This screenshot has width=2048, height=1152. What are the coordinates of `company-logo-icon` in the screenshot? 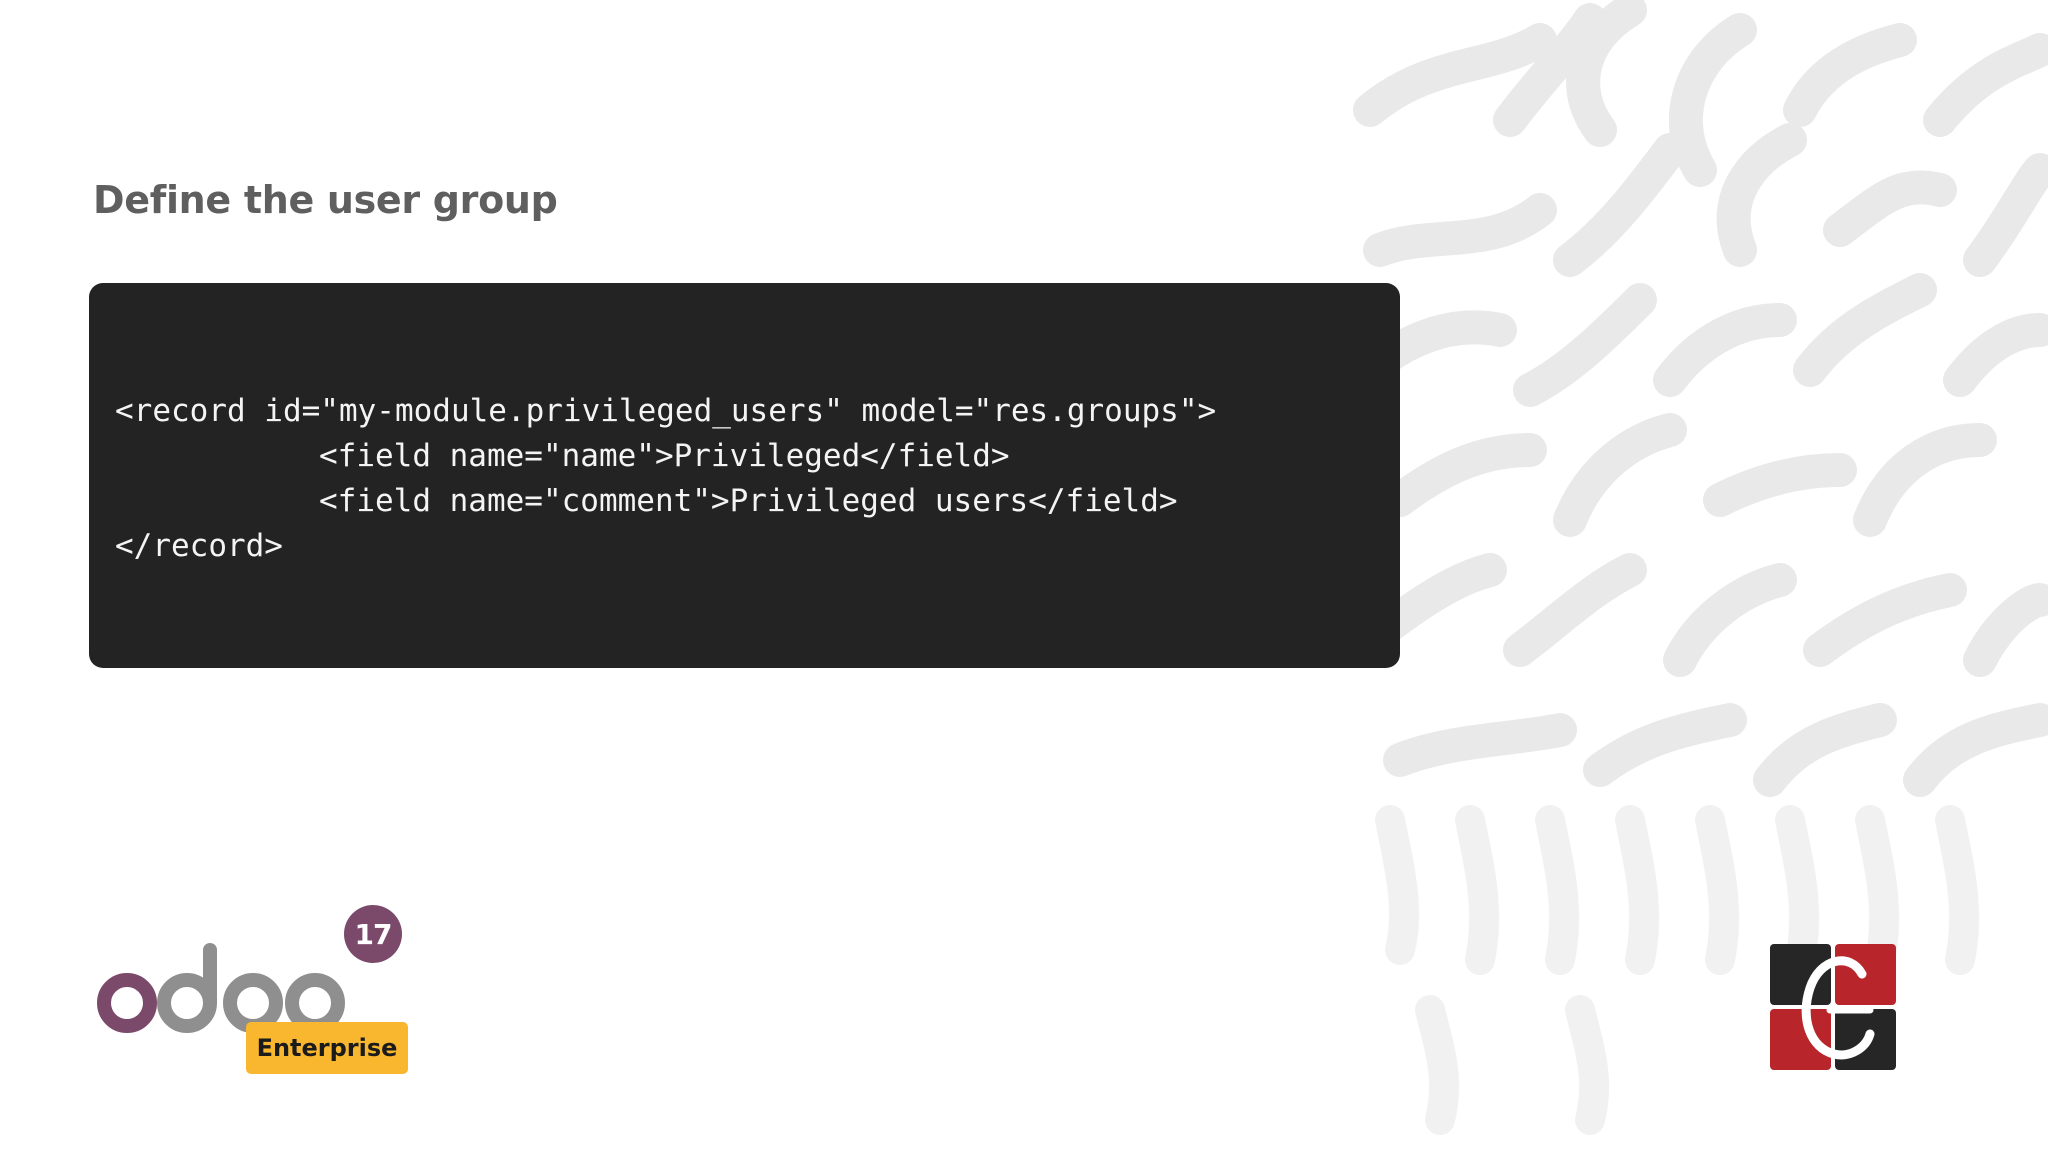 It's located at (1833, 1007).